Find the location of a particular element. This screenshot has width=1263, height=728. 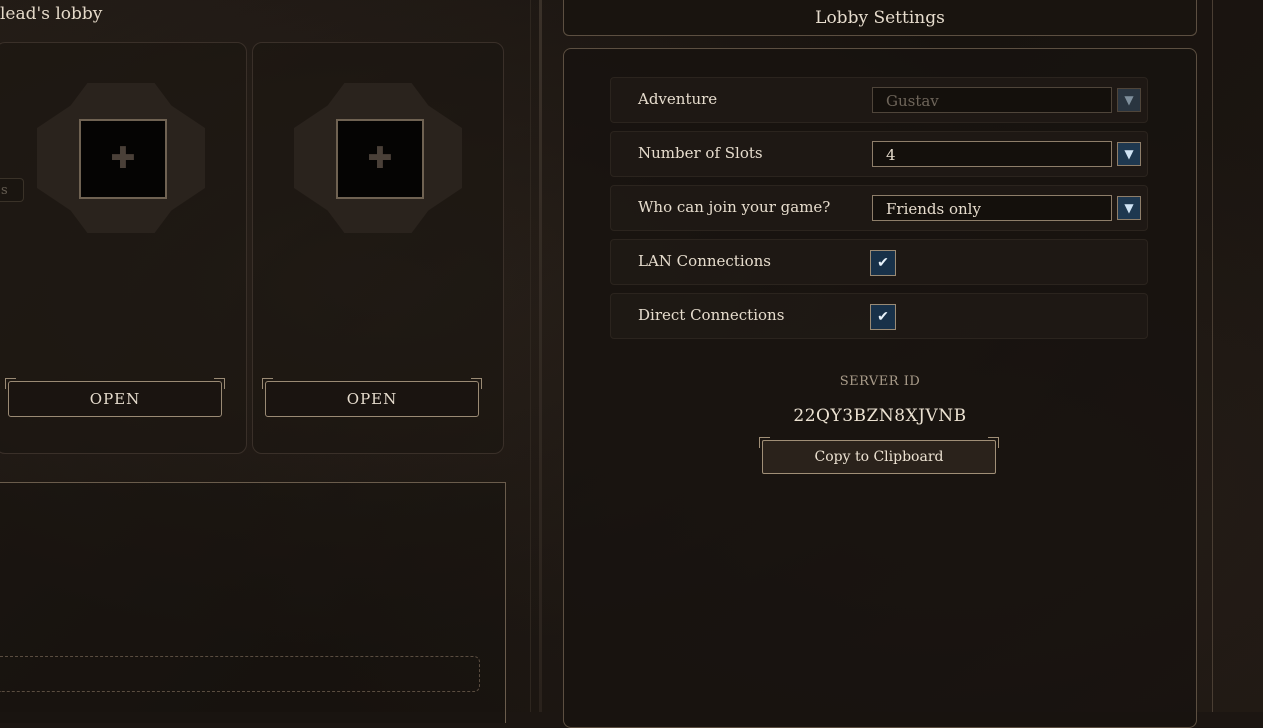

setting-row-lan: LAN Connections ✔ is located at coordinates (879, 262).